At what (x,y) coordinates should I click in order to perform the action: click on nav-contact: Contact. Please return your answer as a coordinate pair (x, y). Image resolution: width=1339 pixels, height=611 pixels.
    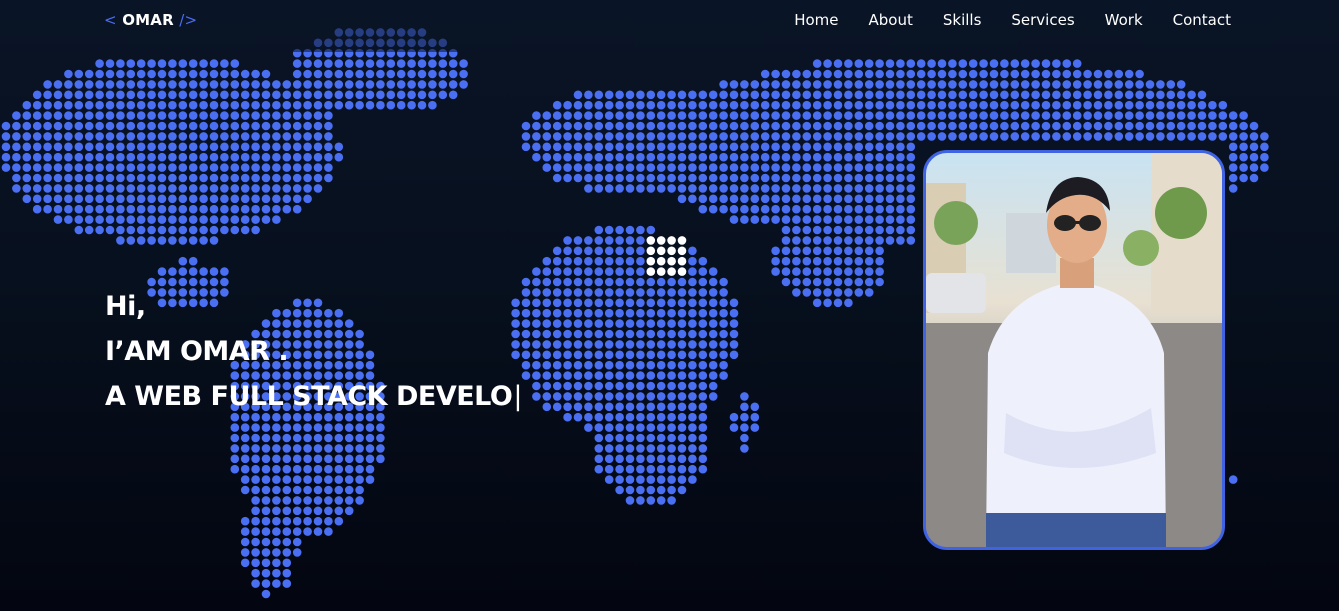
    Looking at the image, I should click on (1202, 20).